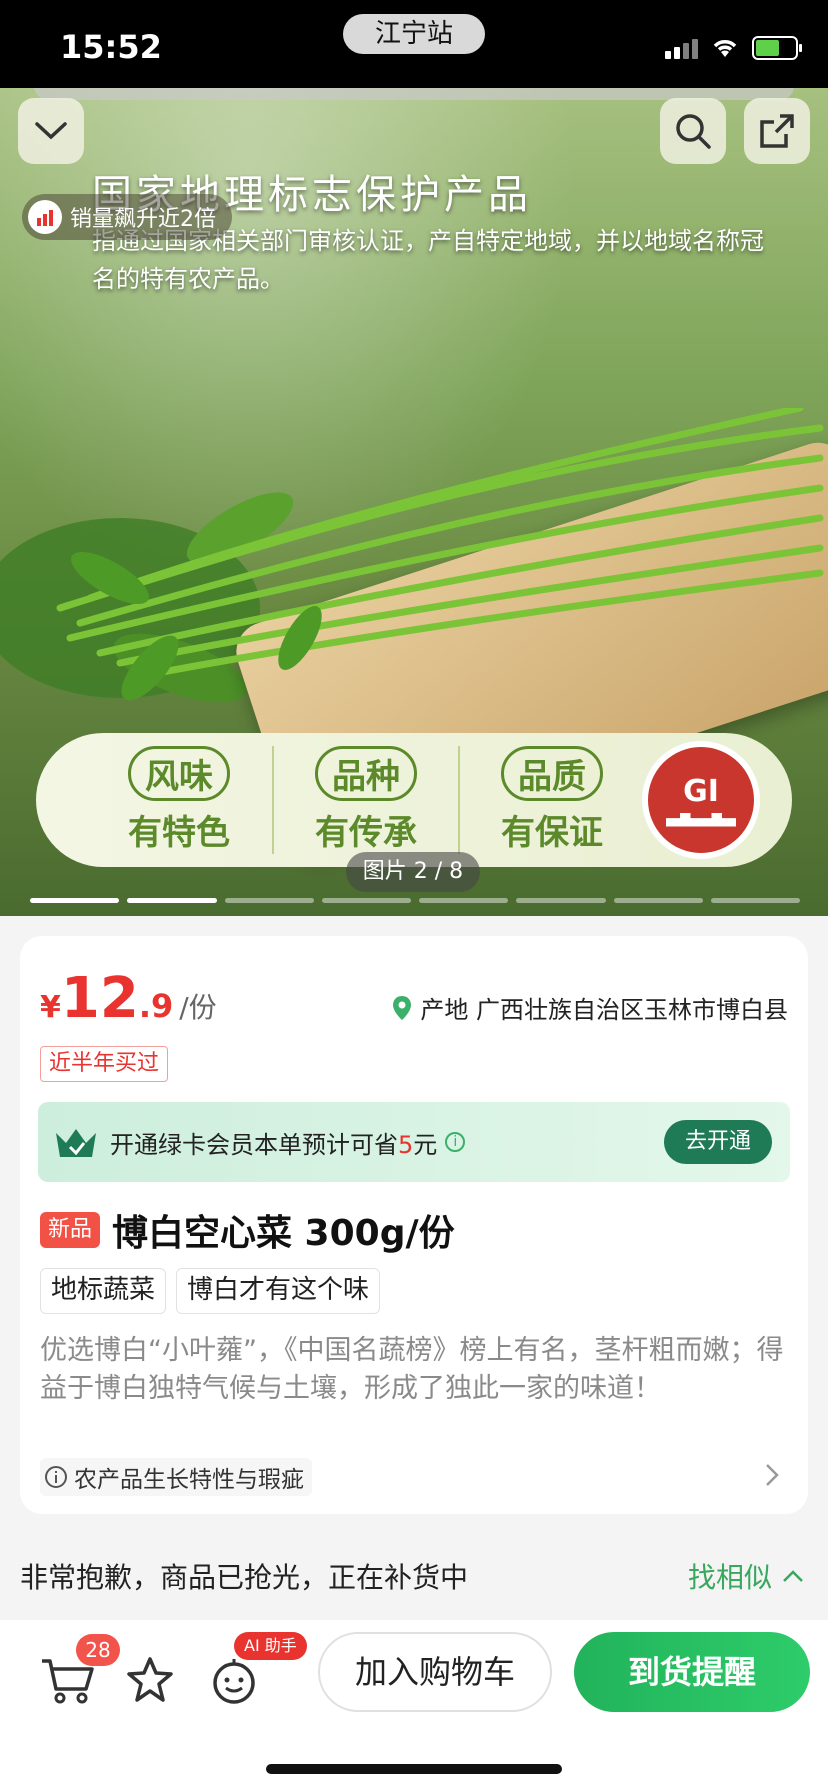 This screenshot has width=828, height=1792. What do you see at coordinates (402, 1007) in the screenshot?
I see `location-pin-icon` at bounding box center [402, 1007].